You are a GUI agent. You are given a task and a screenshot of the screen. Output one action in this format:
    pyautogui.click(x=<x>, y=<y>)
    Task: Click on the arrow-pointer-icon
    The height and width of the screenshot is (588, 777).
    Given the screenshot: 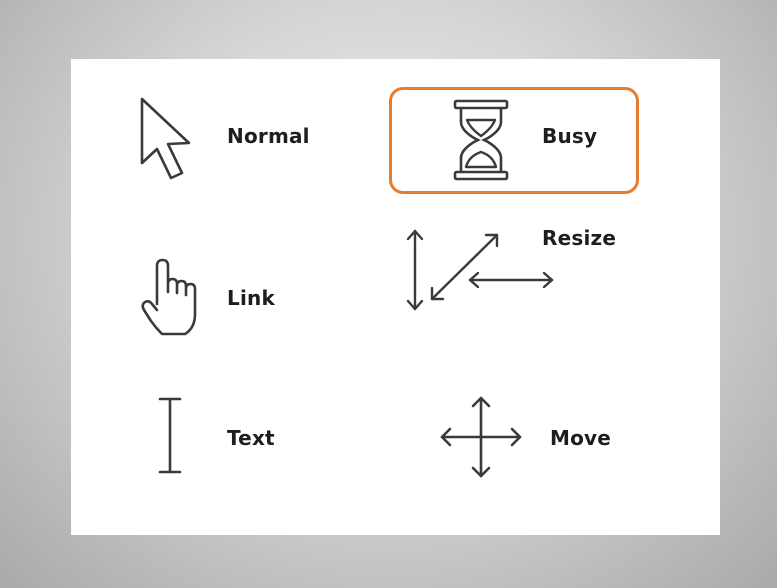 What is the action you would take?
    pyautogui.click(x=171, y=139)
    